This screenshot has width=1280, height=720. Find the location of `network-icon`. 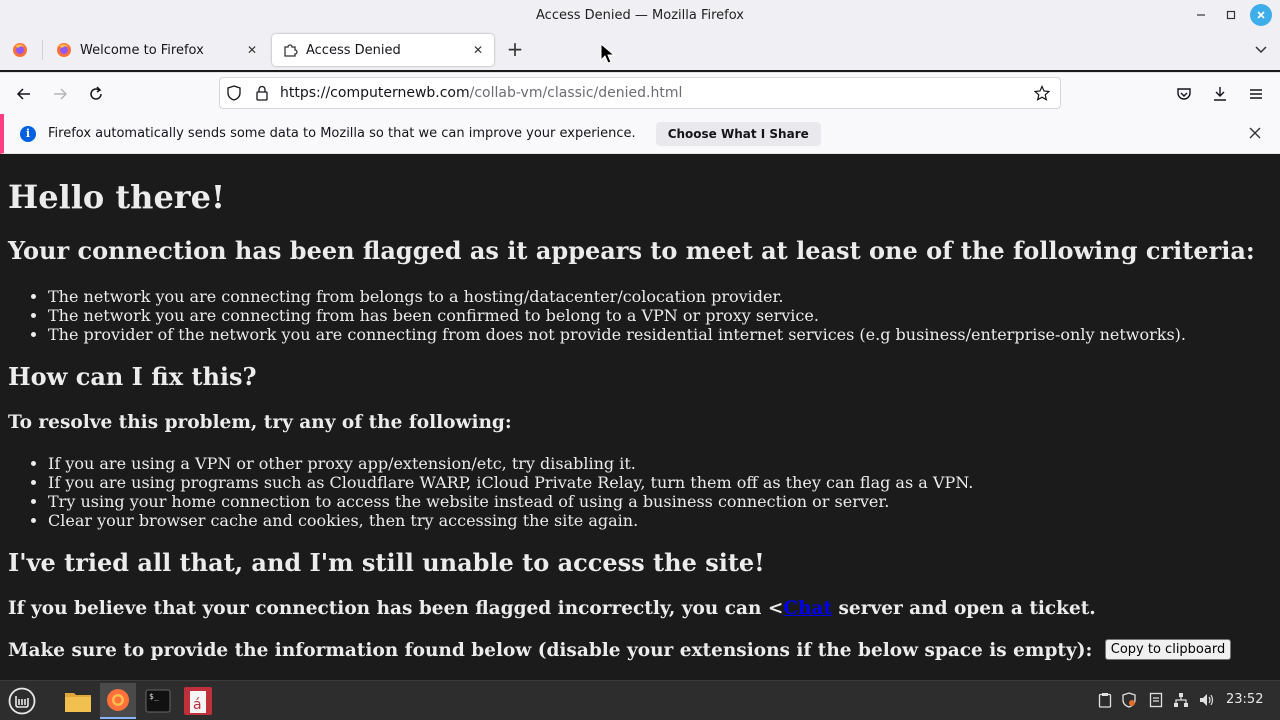

network-icon is located at coordinates (1181, 700).